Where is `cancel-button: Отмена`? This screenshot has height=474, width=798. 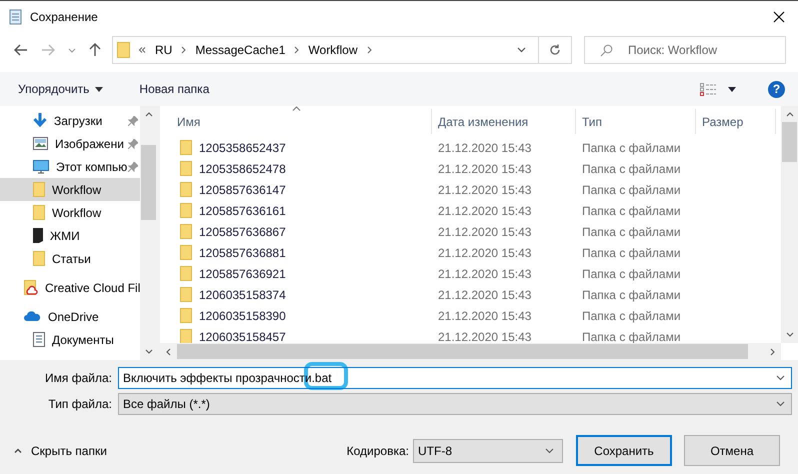
cancel-button: Отмена is located at coordinates (732, 450).